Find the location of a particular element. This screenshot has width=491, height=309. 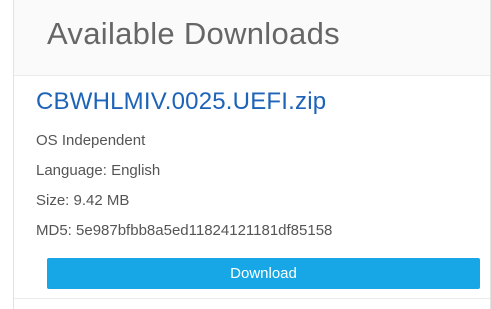

language-info: Language: English is located at coordinates (98, 170).